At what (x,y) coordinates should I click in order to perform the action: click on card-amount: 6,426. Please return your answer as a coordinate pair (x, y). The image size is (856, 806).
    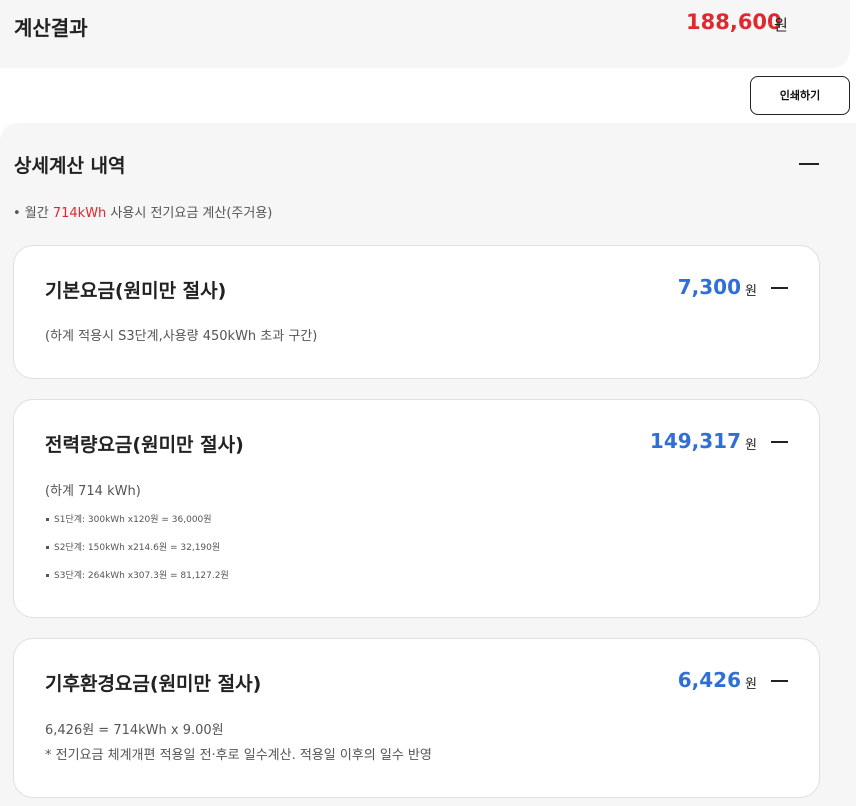
    Looking at the image, I should click on (709, 680).